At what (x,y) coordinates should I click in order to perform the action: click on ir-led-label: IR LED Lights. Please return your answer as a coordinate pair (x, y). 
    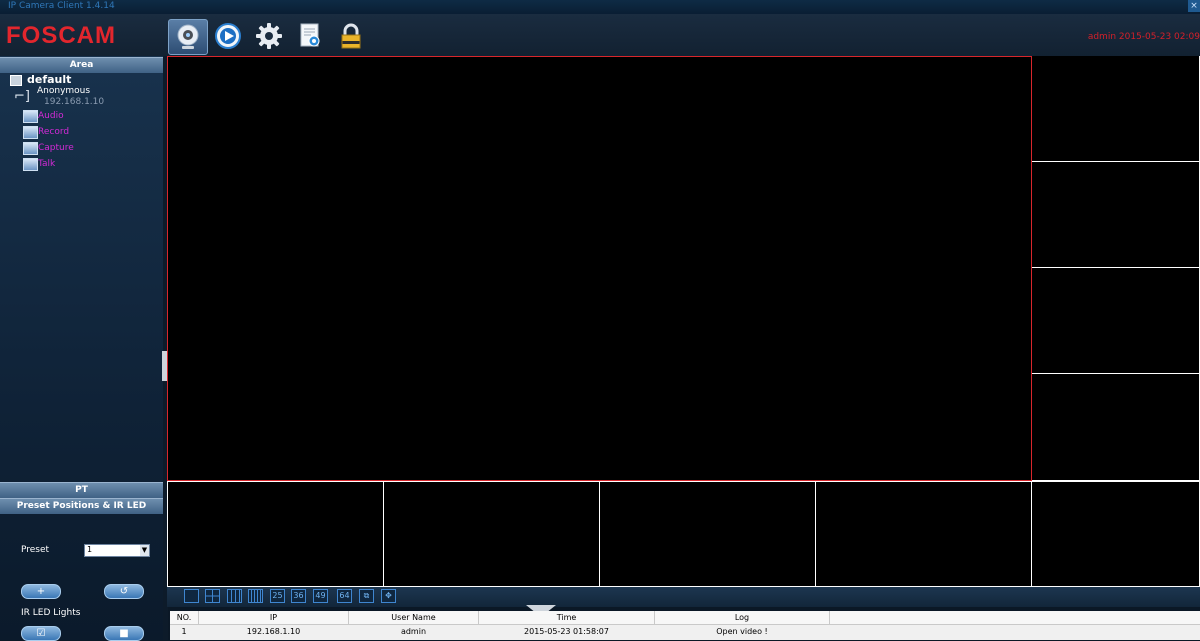
    Looking at the image, I should click on (51, 613).